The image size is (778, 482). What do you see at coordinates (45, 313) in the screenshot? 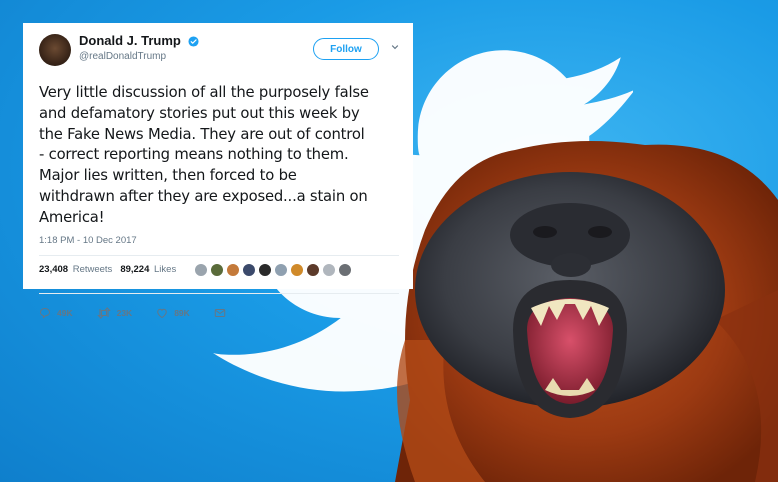
I see `reply-icon` at bounding box center [45, 313].